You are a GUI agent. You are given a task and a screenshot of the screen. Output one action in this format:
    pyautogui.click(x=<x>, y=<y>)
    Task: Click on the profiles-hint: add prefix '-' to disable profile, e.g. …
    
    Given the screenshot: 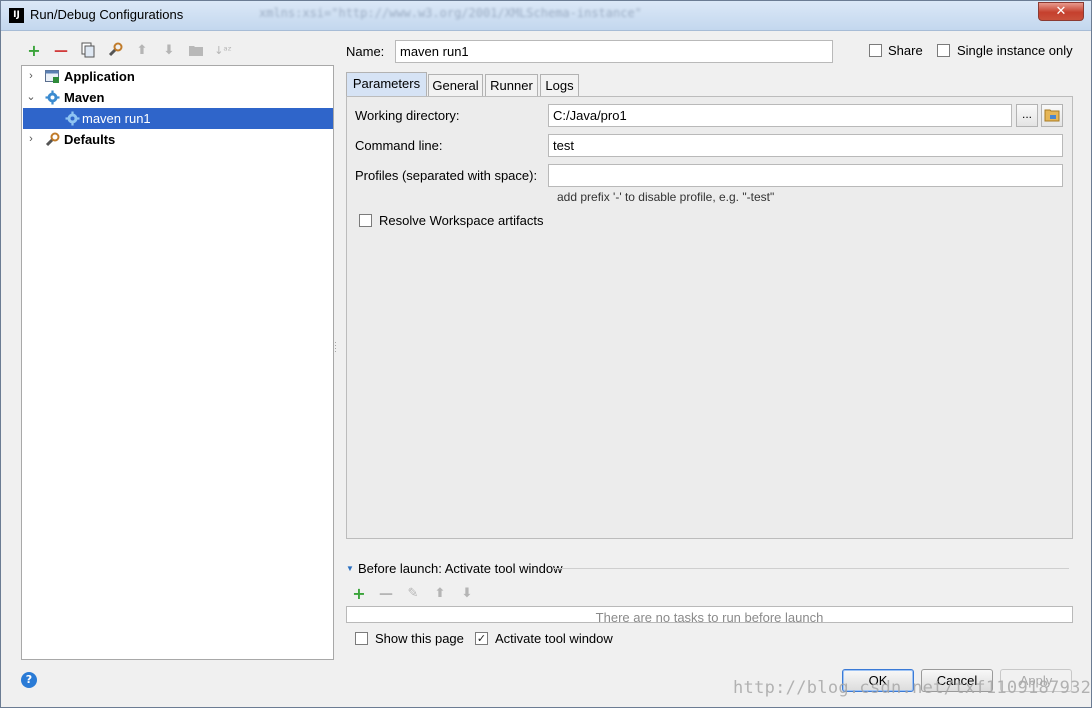 What is the action you would take?
    pyautogui.click(x=666, y=197)
    